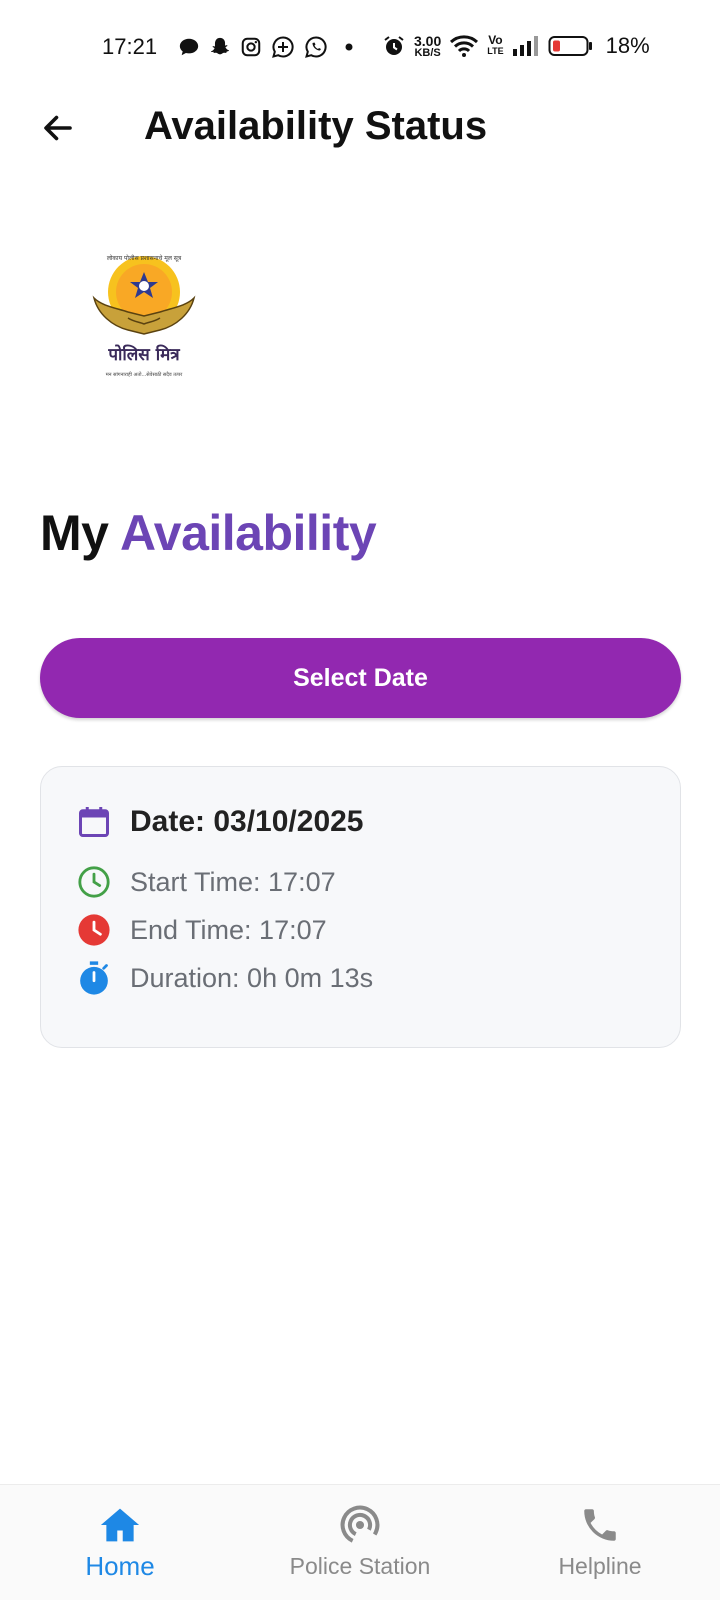 The image size is (720, 1600). Describe the element at coordinates (570, 46) in the screenshot. I see `battery-icon` at that location.